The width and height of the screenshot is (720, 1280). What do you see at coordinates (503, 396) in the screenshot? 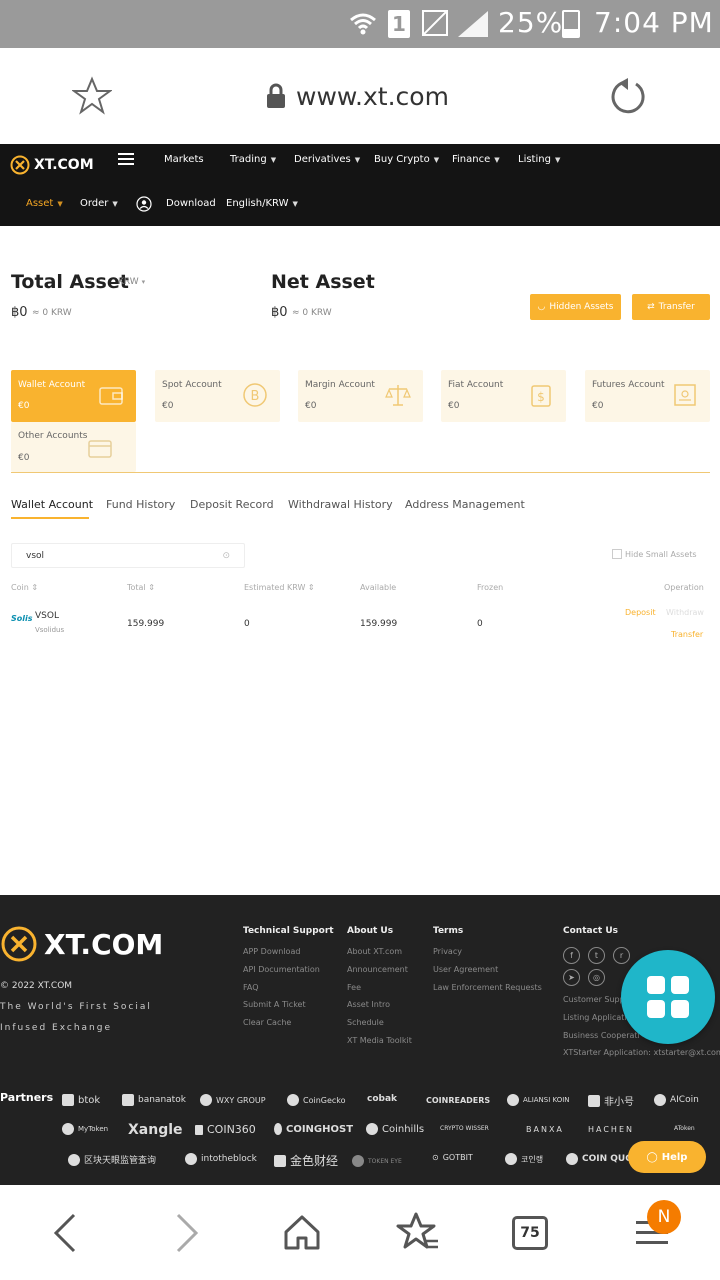
I see `account-card-fiat: Fiat Account €0 $` at bounding box center [503, 396].